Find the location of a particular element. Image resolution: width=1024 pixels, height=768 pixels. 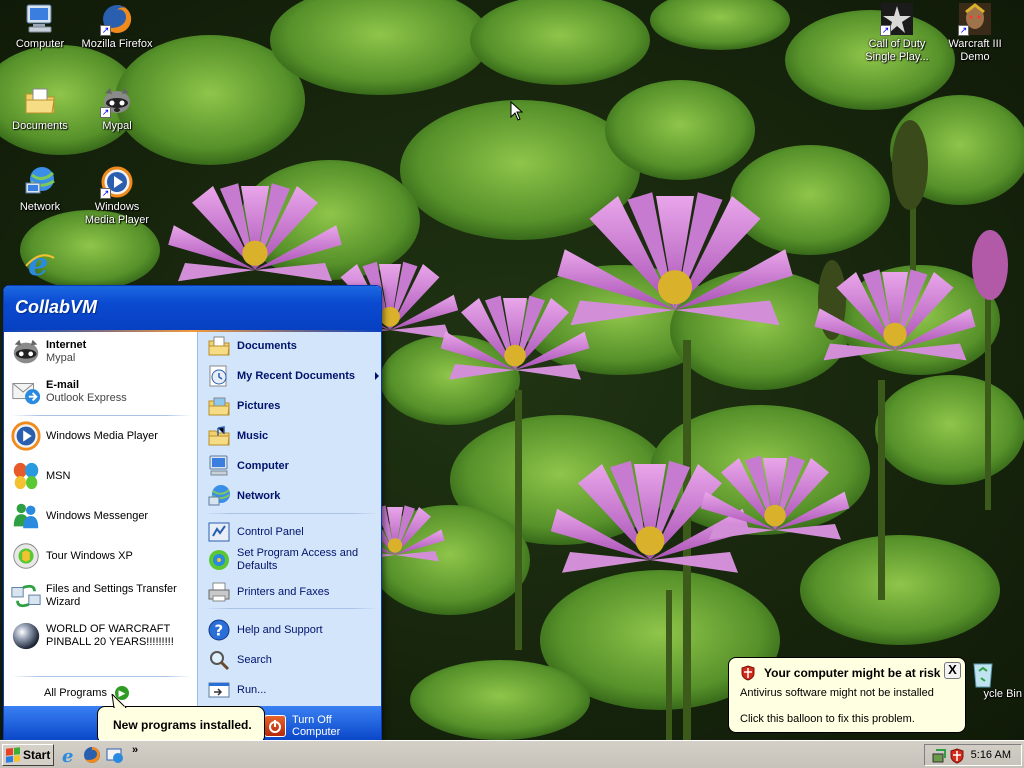

recycle-bin-icon is located at coordinates (983, 673).